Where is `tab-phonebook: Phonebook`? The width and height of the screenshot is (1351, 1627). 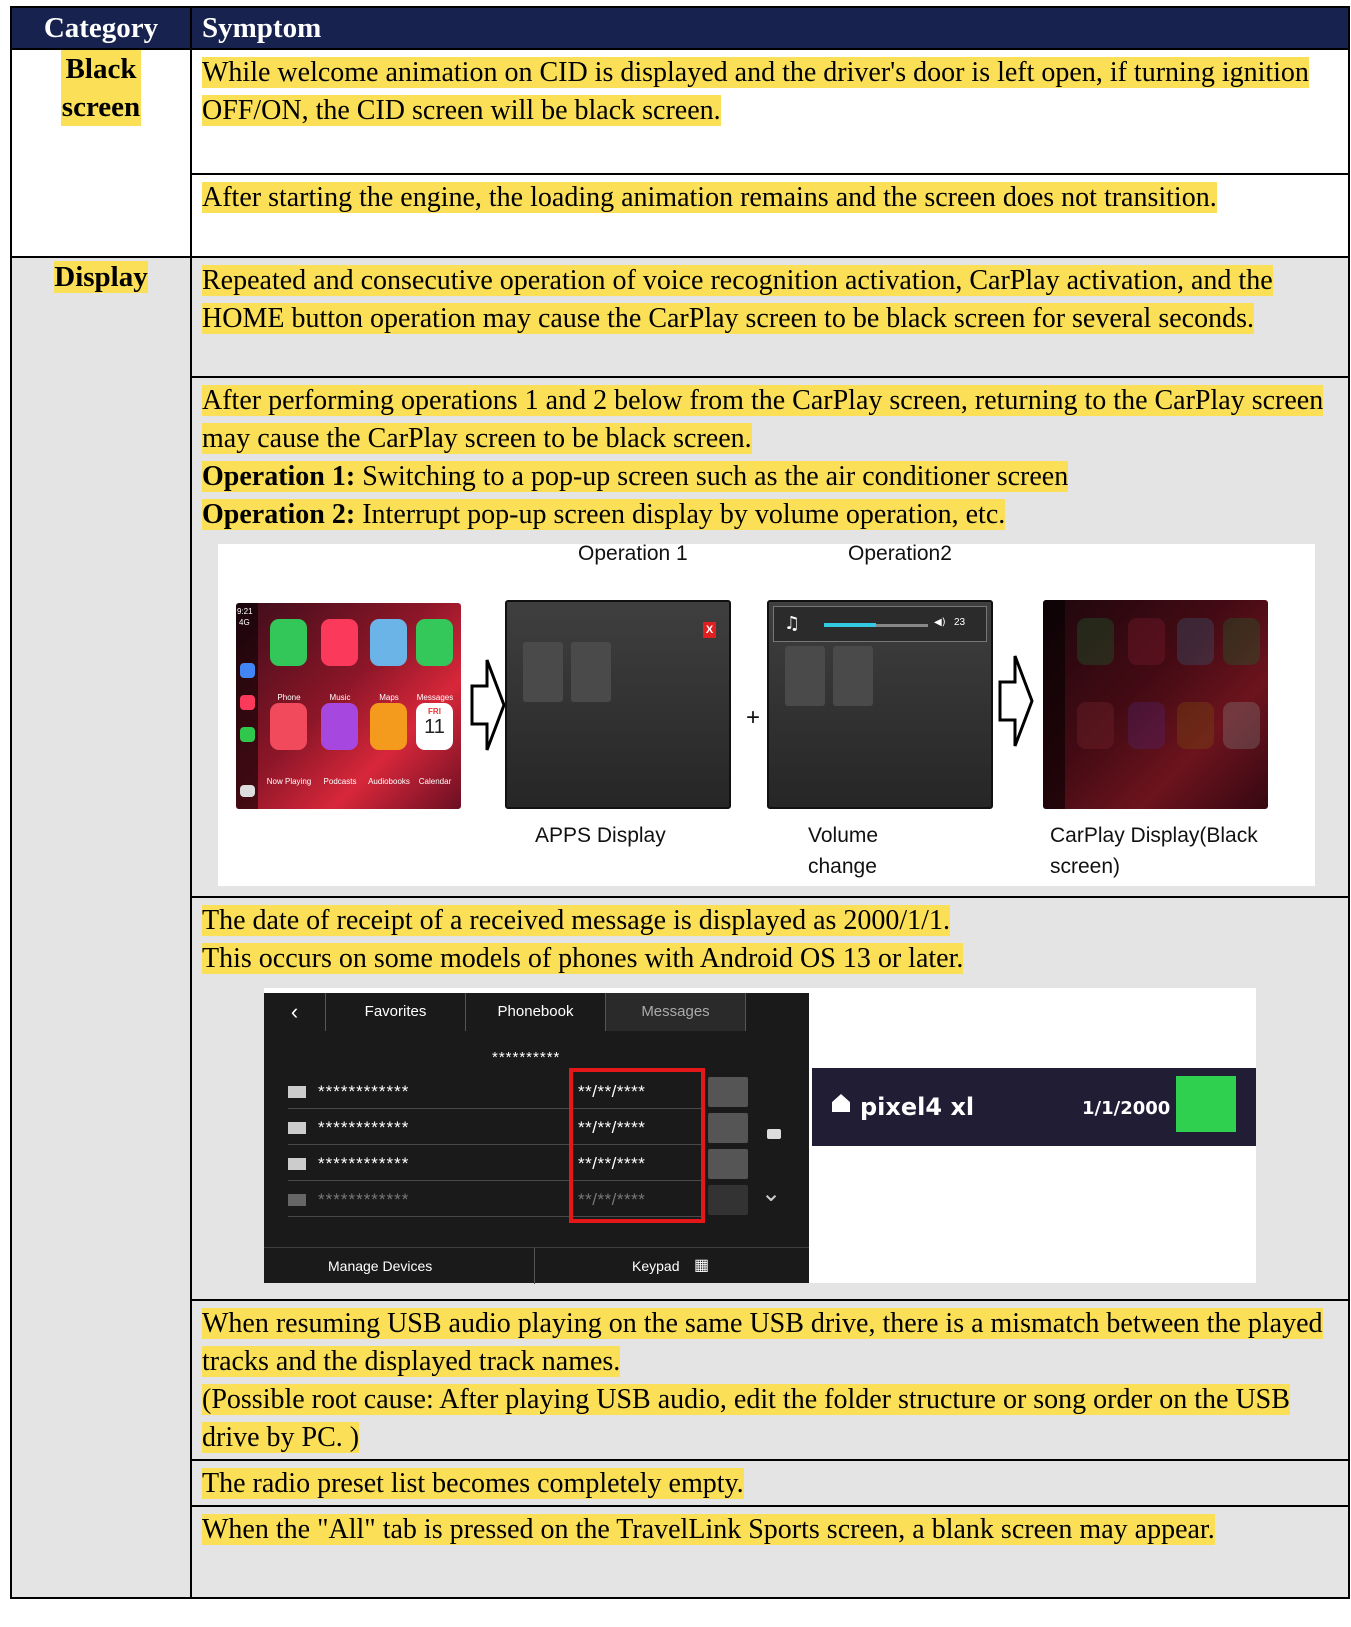
tab-phonebook: Phonebook is located at coordinates (536, 1012).